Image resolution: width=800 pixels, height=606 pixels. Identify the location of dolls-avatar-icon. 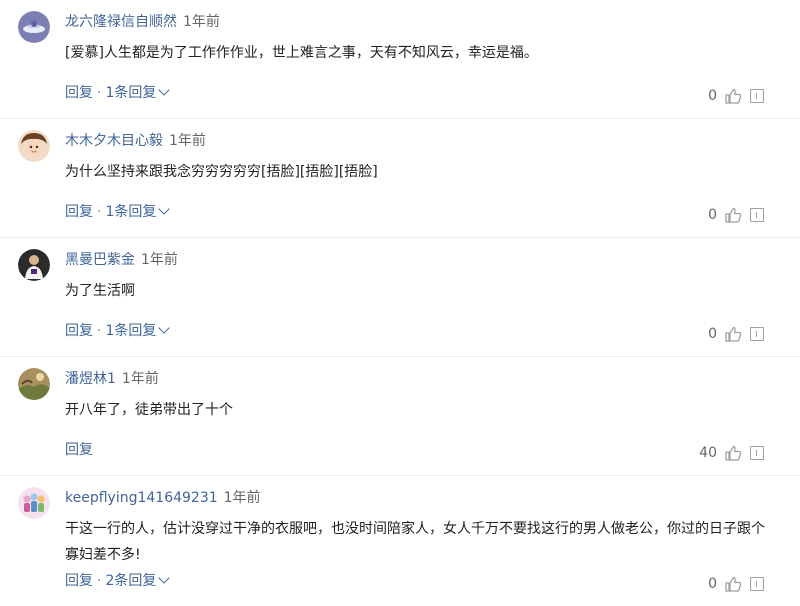
(34, 503).